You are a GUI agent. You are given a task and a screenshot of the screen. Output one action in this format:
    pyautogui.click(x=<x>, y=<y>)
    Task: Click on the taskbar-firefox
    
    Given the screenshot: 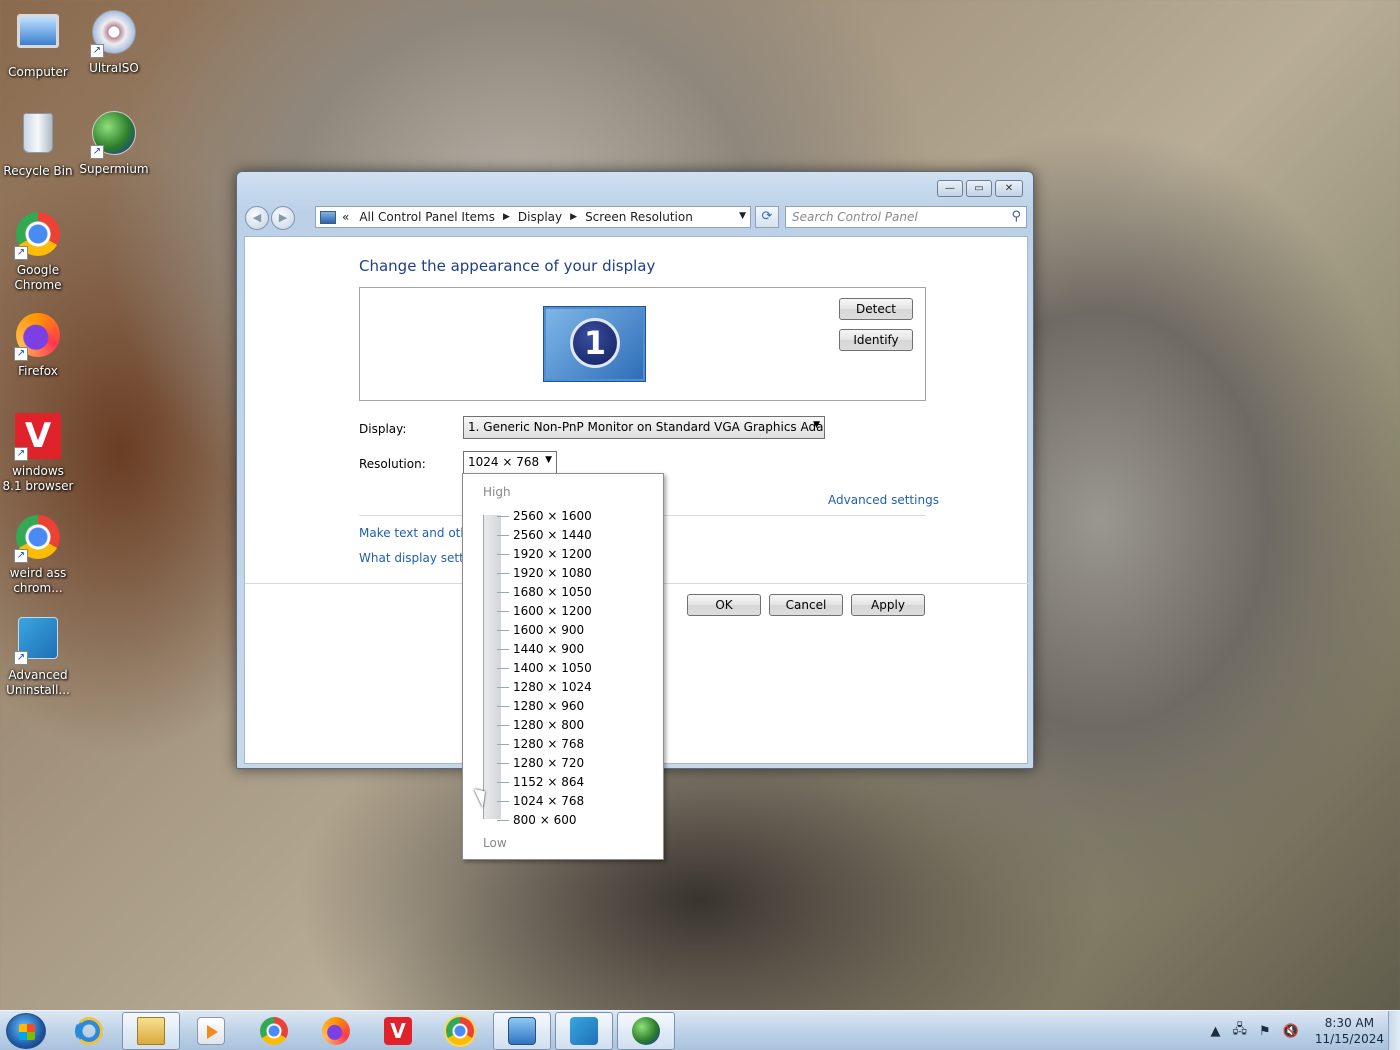 What is the action you would take?
    pyautogui.click(x=336, y=1031)
    